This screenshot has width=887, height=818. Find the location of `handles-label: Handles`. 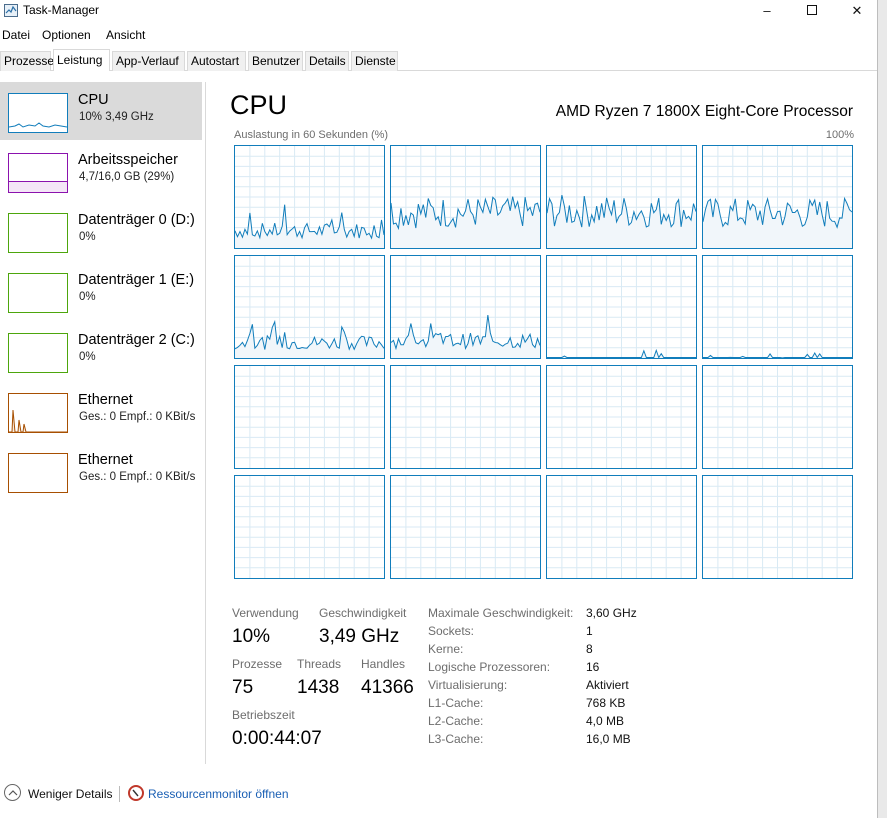

handles-label: Handles is located at coordinates (383, 664).